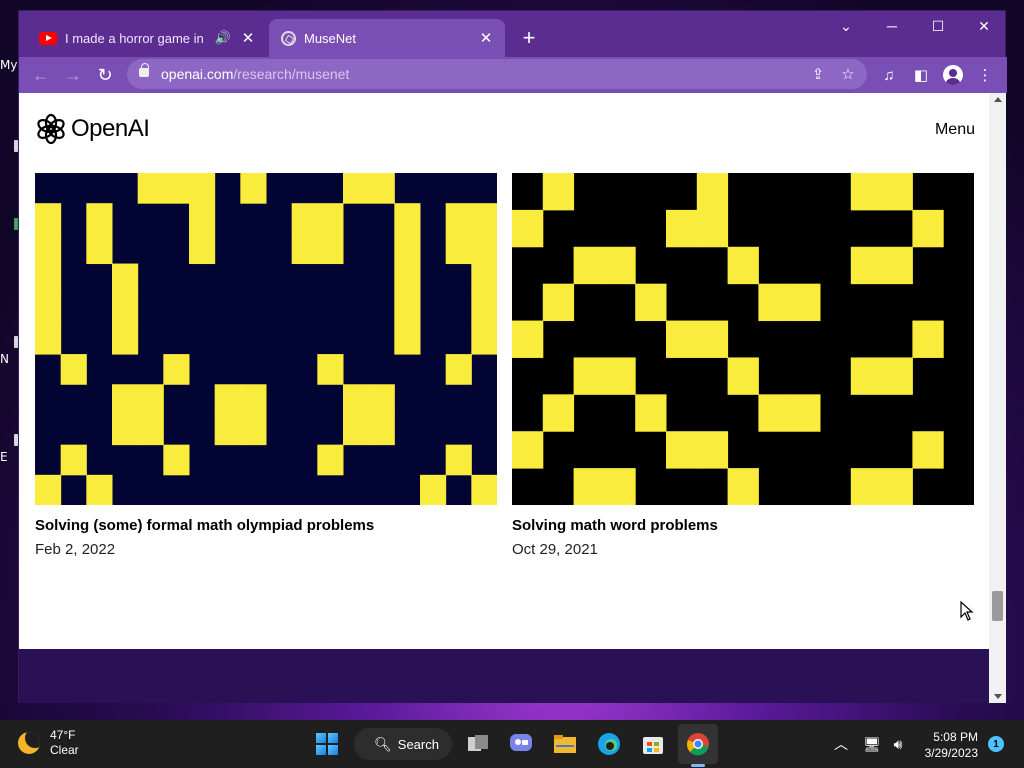 Image resolution: width=1024 pixels, height=768 pixels. I want to click on openai-logo: OpenAI, so click(92, 129).